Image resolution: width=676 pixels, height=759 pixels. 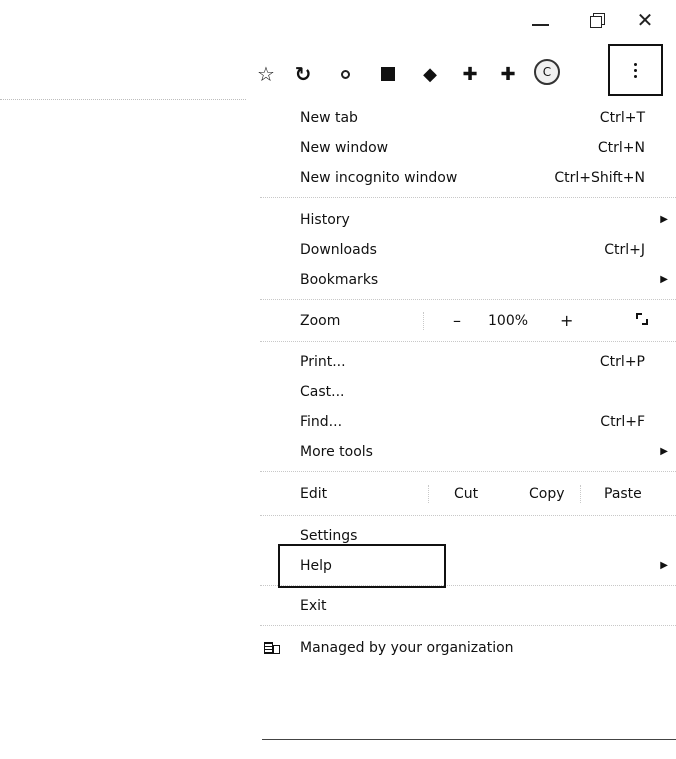 What do you see at coordinates (547, 494) in the screenshot?
I see `copy-button: Copy` at bounding box center [547, 494].